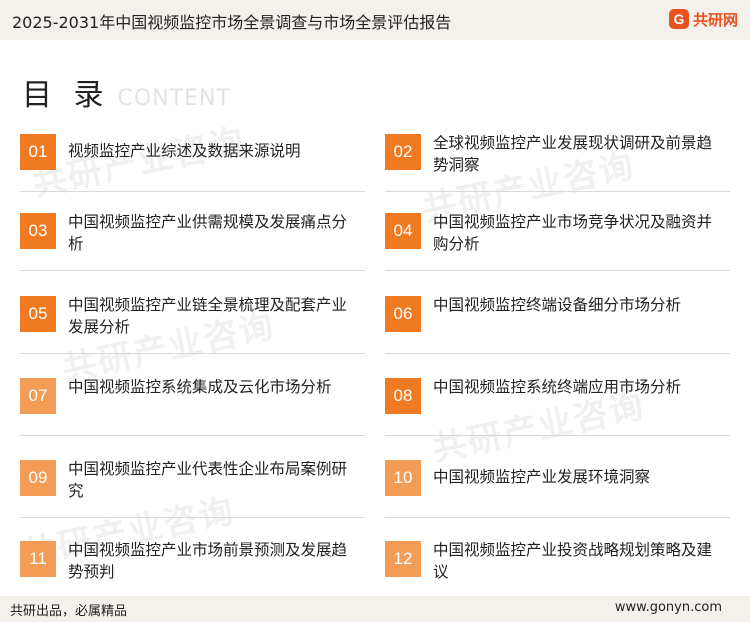  Describe the element at coordinates (38, 396) in the screenshot. I see `toc-number: 07` at that location.